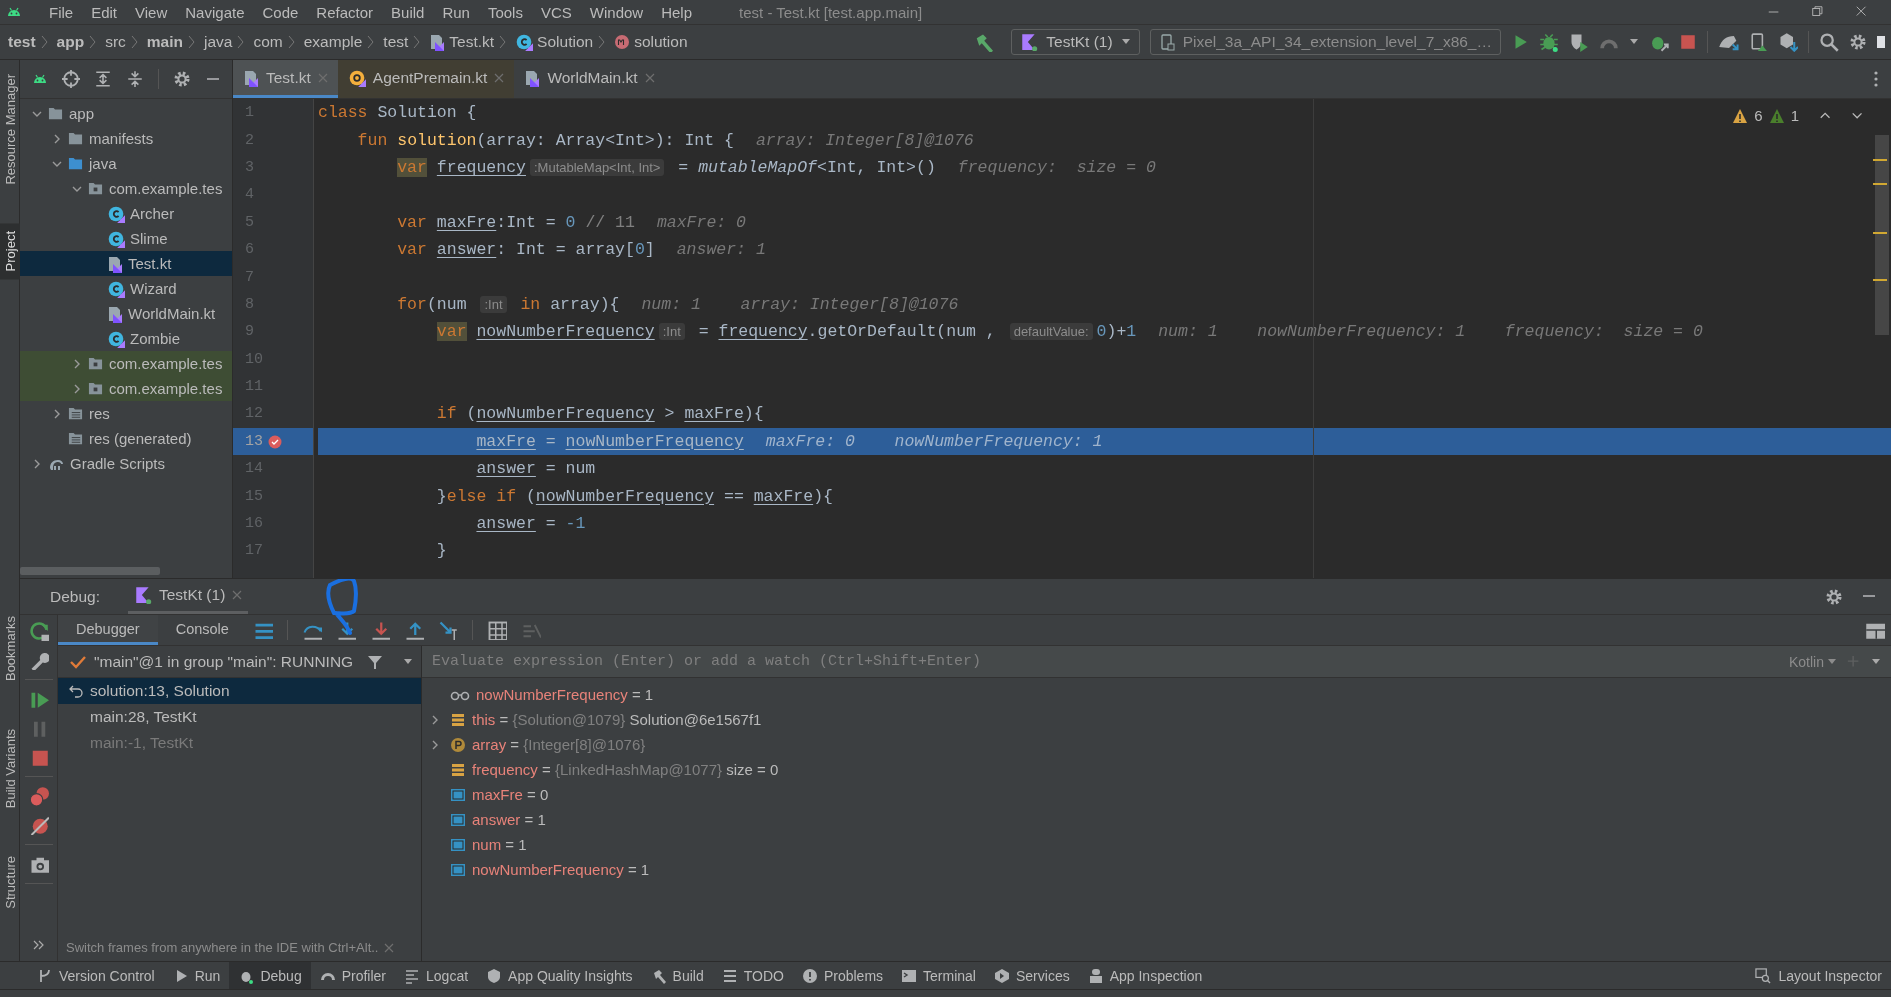 The width and height of the screenshot is (1891, 997). What do you see at coordinates (10, 883) in the screenshot?
I see `side-tab: Structure` at bounding box center [10, 883].